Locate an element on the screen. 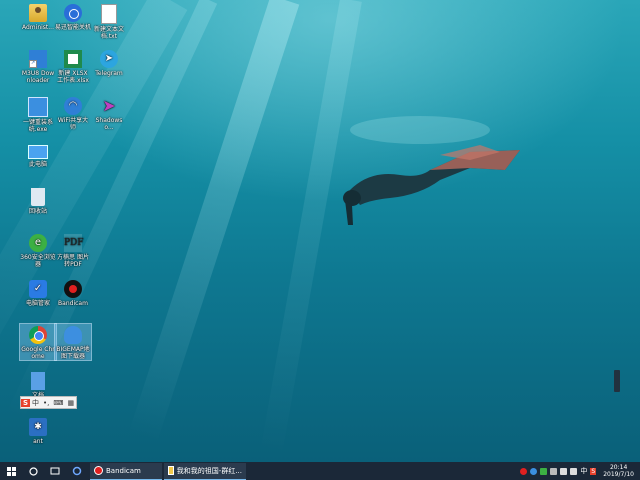 The height and width of the screenshot is (480, 640). paper-plane-icon: ➤ is located at coordinates (109, 105).